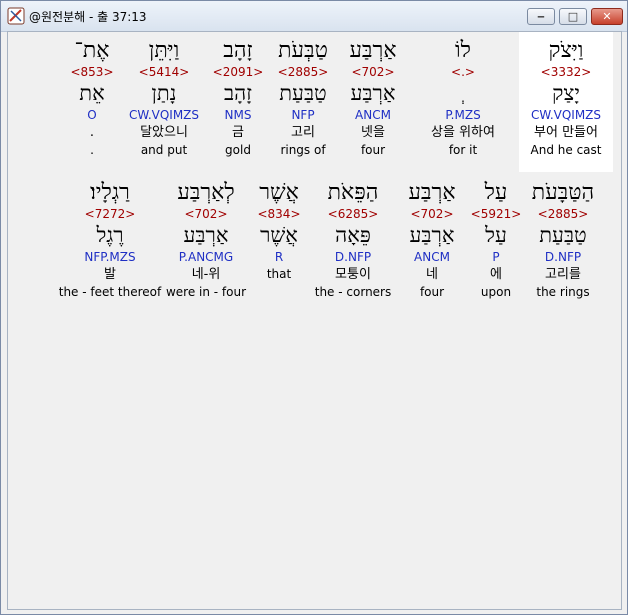 This screenshot has width=628, height=615. What do you see at coordinates (164, 93) in the screenshot?
I see `lemma: נָתַן` at bounding box center [164, 93].